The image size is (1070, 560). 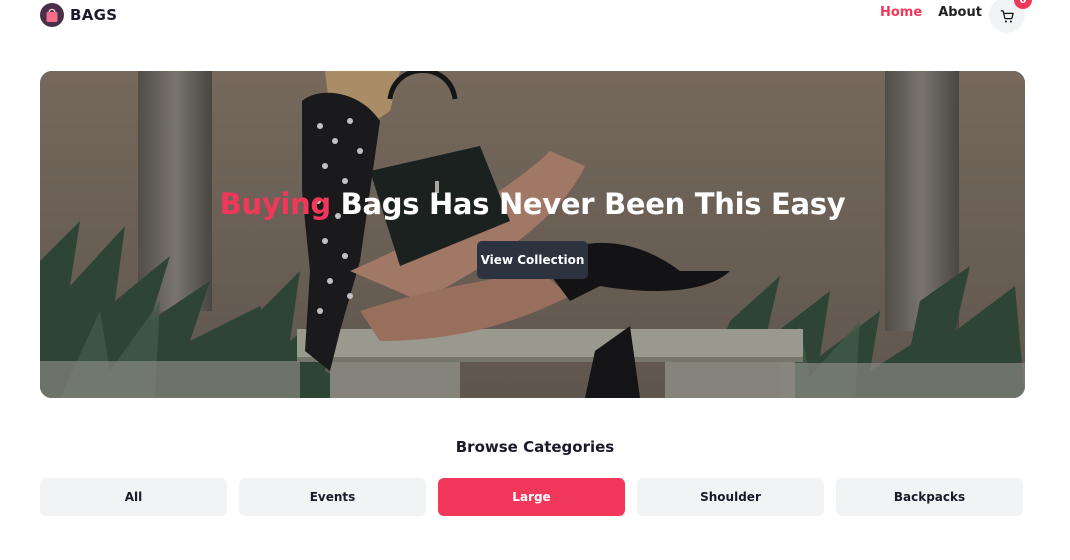 What do you see at coordinates (931, 12) in the screenshot?
I see `main-nav: Home About` at bounding box center [931, 12].